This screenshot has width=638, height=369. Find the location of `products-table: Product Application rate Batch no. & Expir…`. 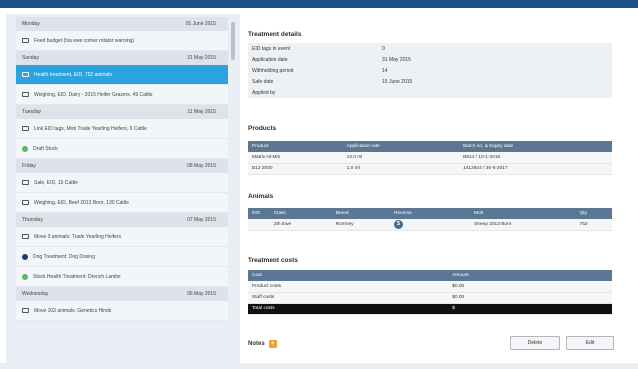

products-table: Product Application rate Batch no. & Expir… is located at coordinates (430, 158).